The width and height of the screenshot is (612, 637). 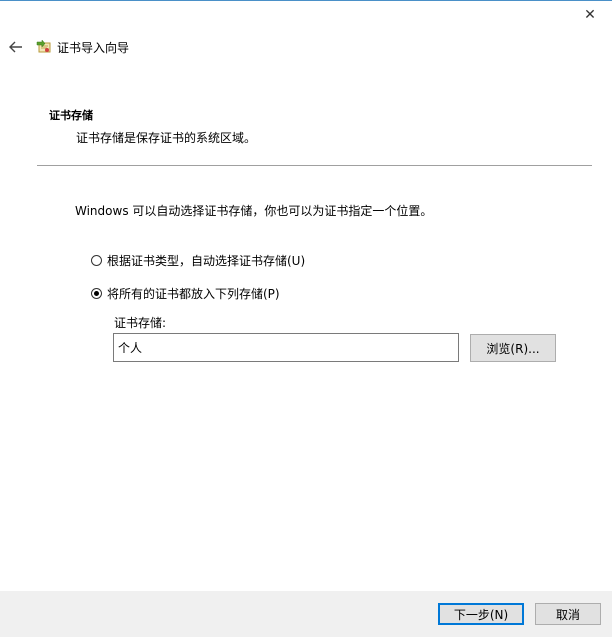 What do you see at coordinates (568, 614) in the screenshot?
I see `cancel-button: 取消` at bounding box center [568, 614].